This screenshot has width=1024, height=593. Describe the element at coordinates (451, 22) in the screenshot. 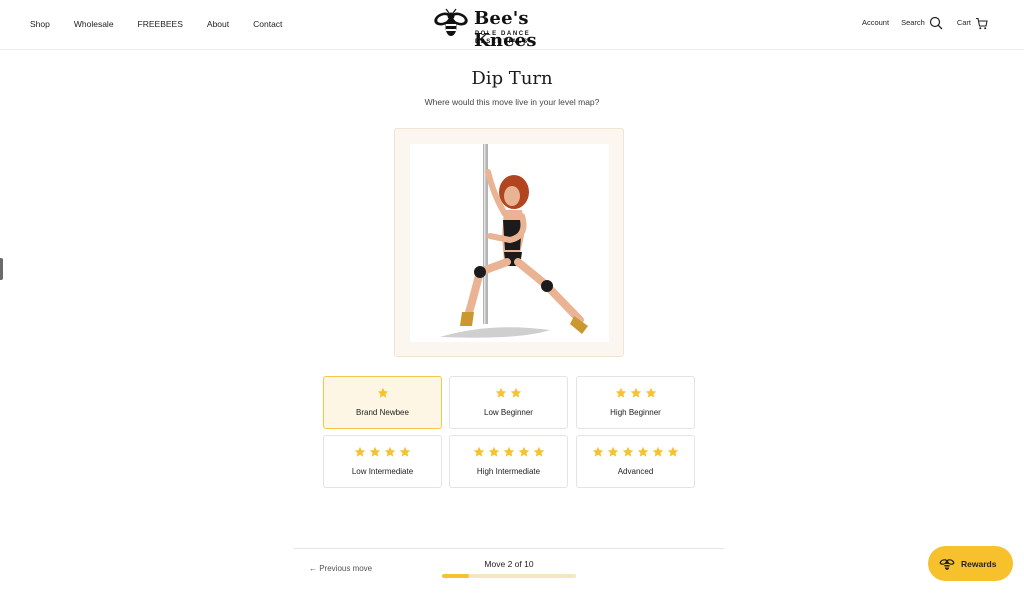

I see `bee-logo-icon` at that location.